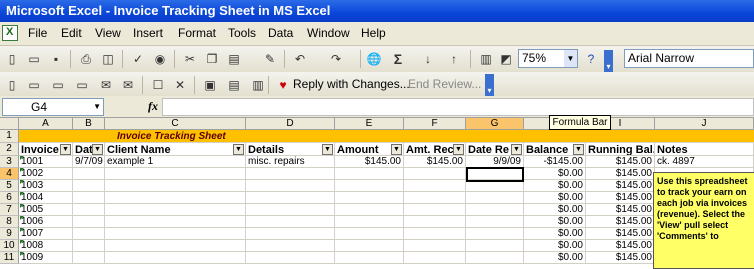  Describe the element at coordinates (369, 162) in the screenshot. I see `amount-cell: $145.00` at that location.